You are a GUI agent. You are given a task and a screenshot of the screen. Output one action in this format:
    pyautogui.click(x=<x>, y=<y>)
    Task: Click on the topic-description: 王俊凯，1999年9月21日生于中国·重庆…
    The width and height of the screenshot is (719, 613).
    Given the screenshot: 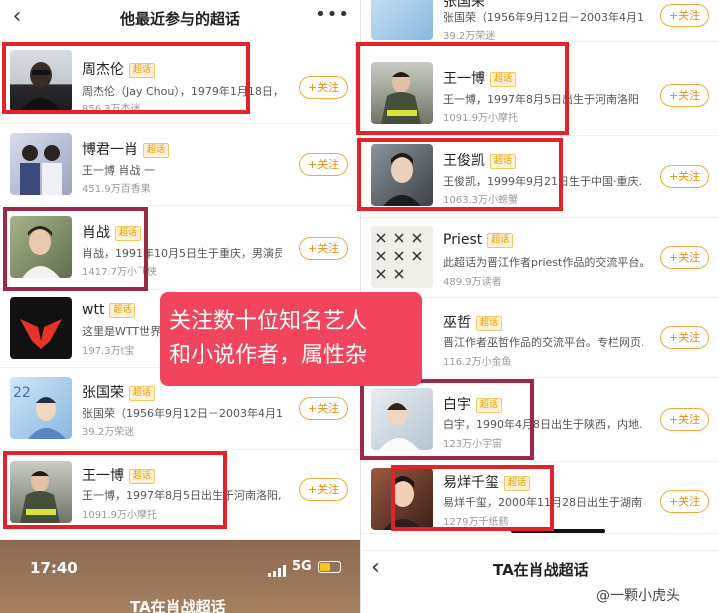 What is the action you would take?
    pyautogui.click(x=543, y=181)
    